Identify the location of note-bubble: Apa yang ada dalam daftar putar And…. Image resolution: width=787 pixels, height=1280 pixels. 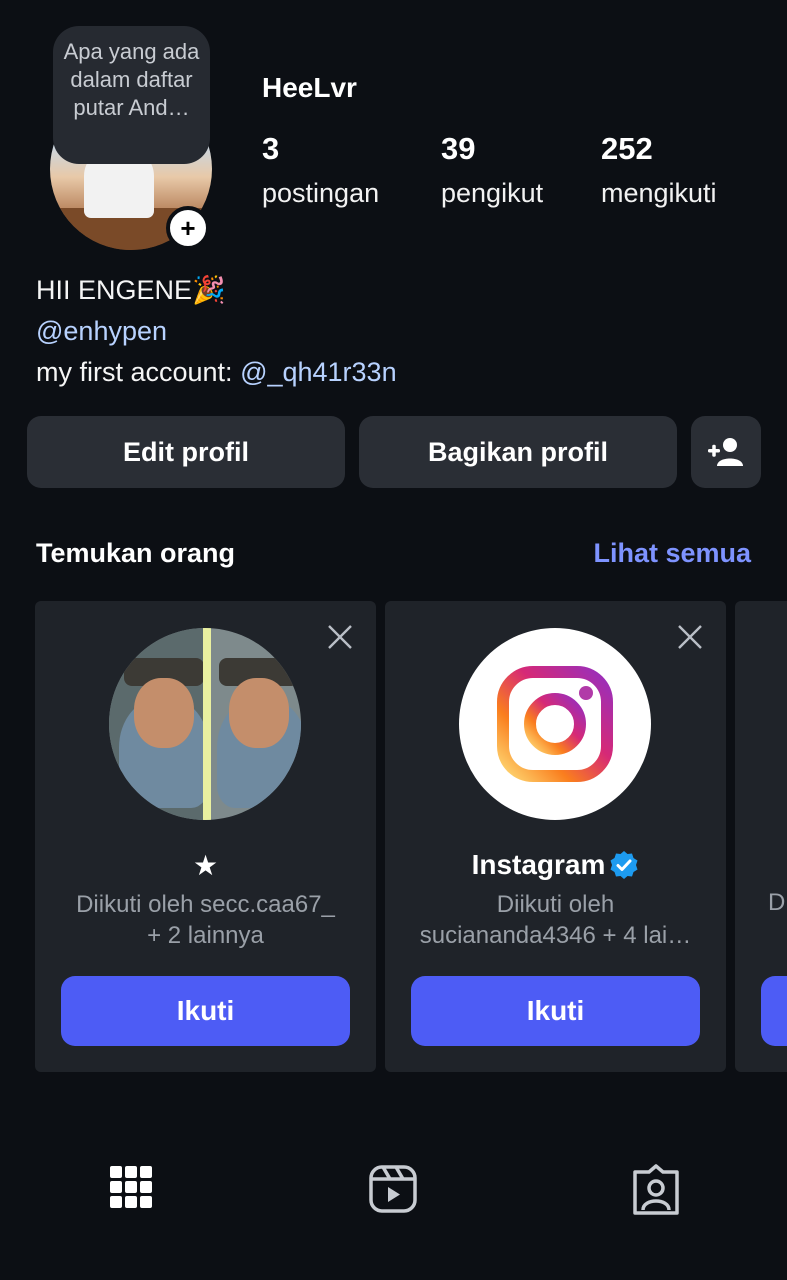
(131, 95).